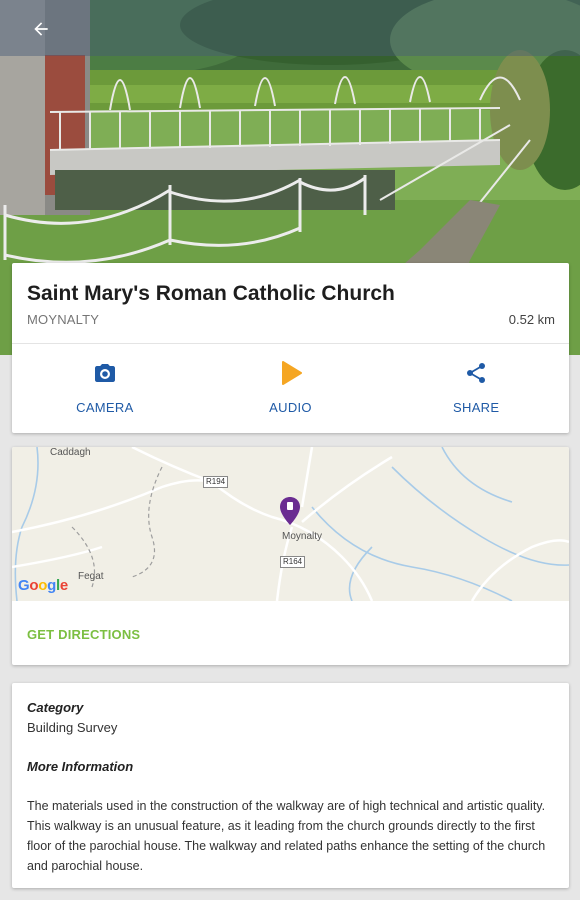  Describe the element at coordinates (55, 707) in the screenshot. I see `category-heading: Category` at that location.